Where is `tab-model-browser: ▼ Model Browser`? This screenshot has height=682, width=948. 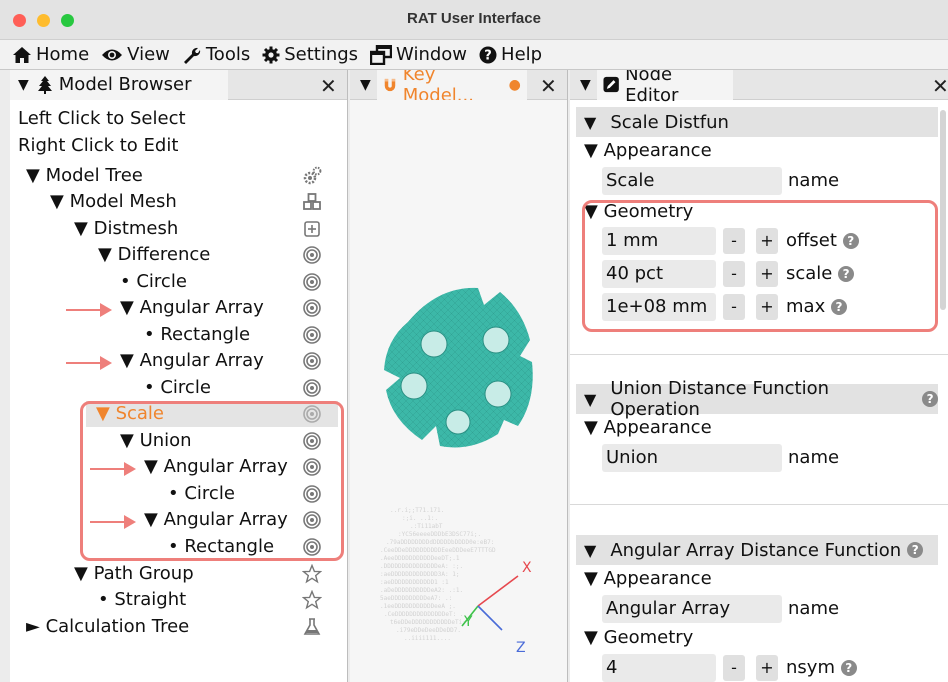 tab-model-browser: ▼ Model Browser is located at coordinates (119, 85).